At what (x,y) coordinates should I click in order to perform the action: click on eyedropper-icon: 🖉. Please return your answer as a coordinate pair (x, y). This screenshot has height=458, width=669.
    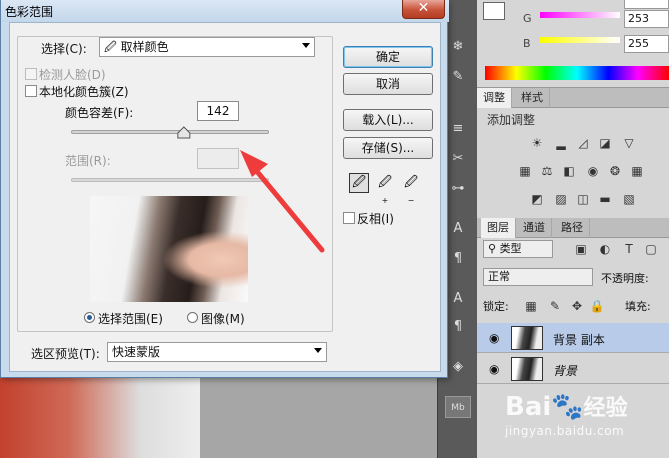
    Looking at the image, I should click on (359, 183).